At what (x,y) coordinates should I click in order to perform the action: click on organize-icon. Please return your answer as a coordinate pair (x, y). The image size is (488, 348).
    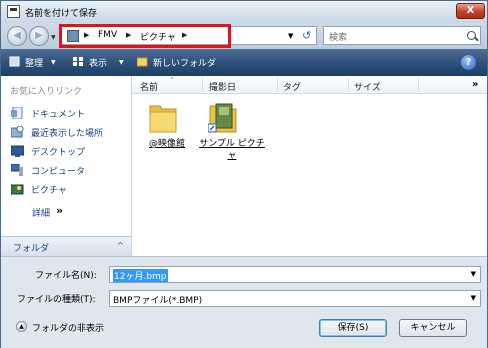
    Looking at the image, I should click on (14, 61).